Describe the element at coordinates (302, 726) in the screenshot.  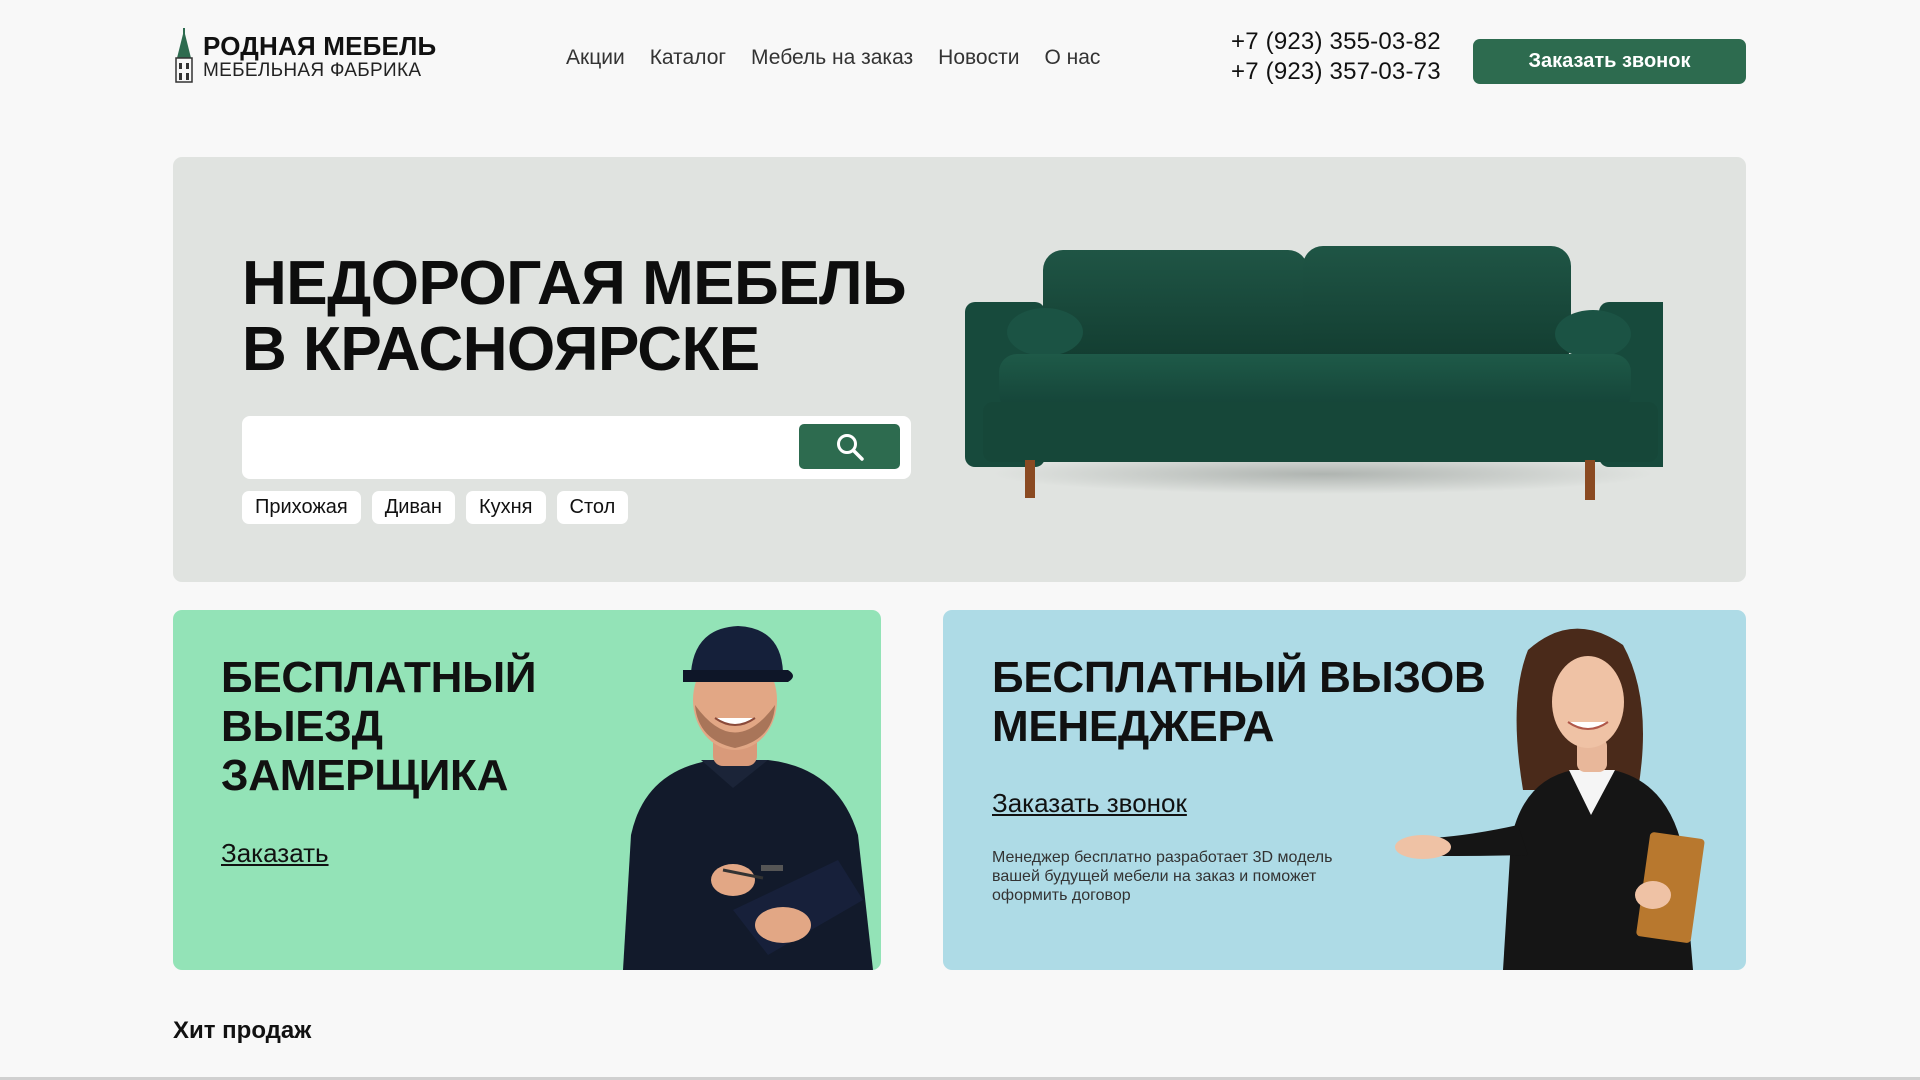
I see `promo-measurer-title-line2: ВЫЕЗД` at that location.